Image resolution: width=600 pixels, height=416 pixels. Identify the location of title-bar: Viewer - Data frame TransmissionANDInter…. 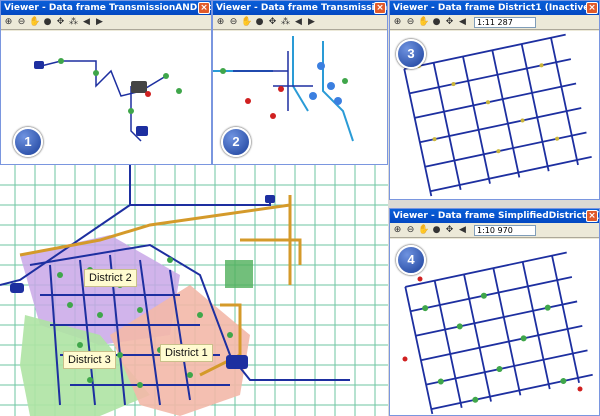
(106, 8).